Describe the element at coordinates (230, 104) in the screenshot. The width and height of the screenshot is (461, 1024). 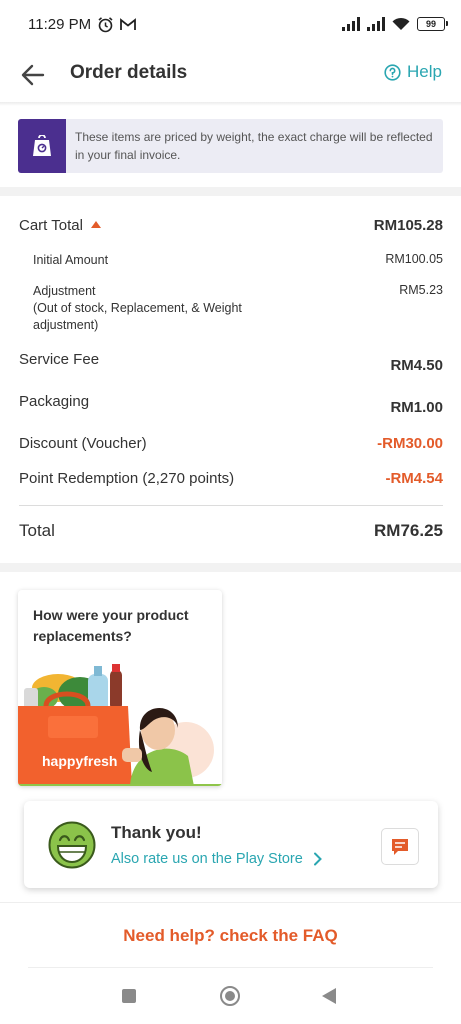
I see `header-shadow` at that location.